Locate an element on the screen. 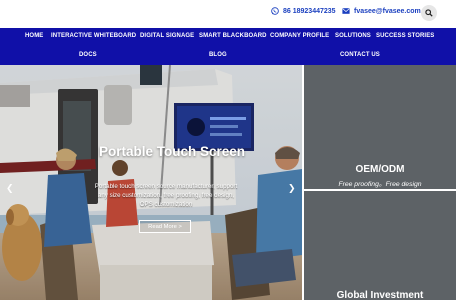 The height and width of the screenshot is (300, 456). search-icon is located at coordinates (429, 13).